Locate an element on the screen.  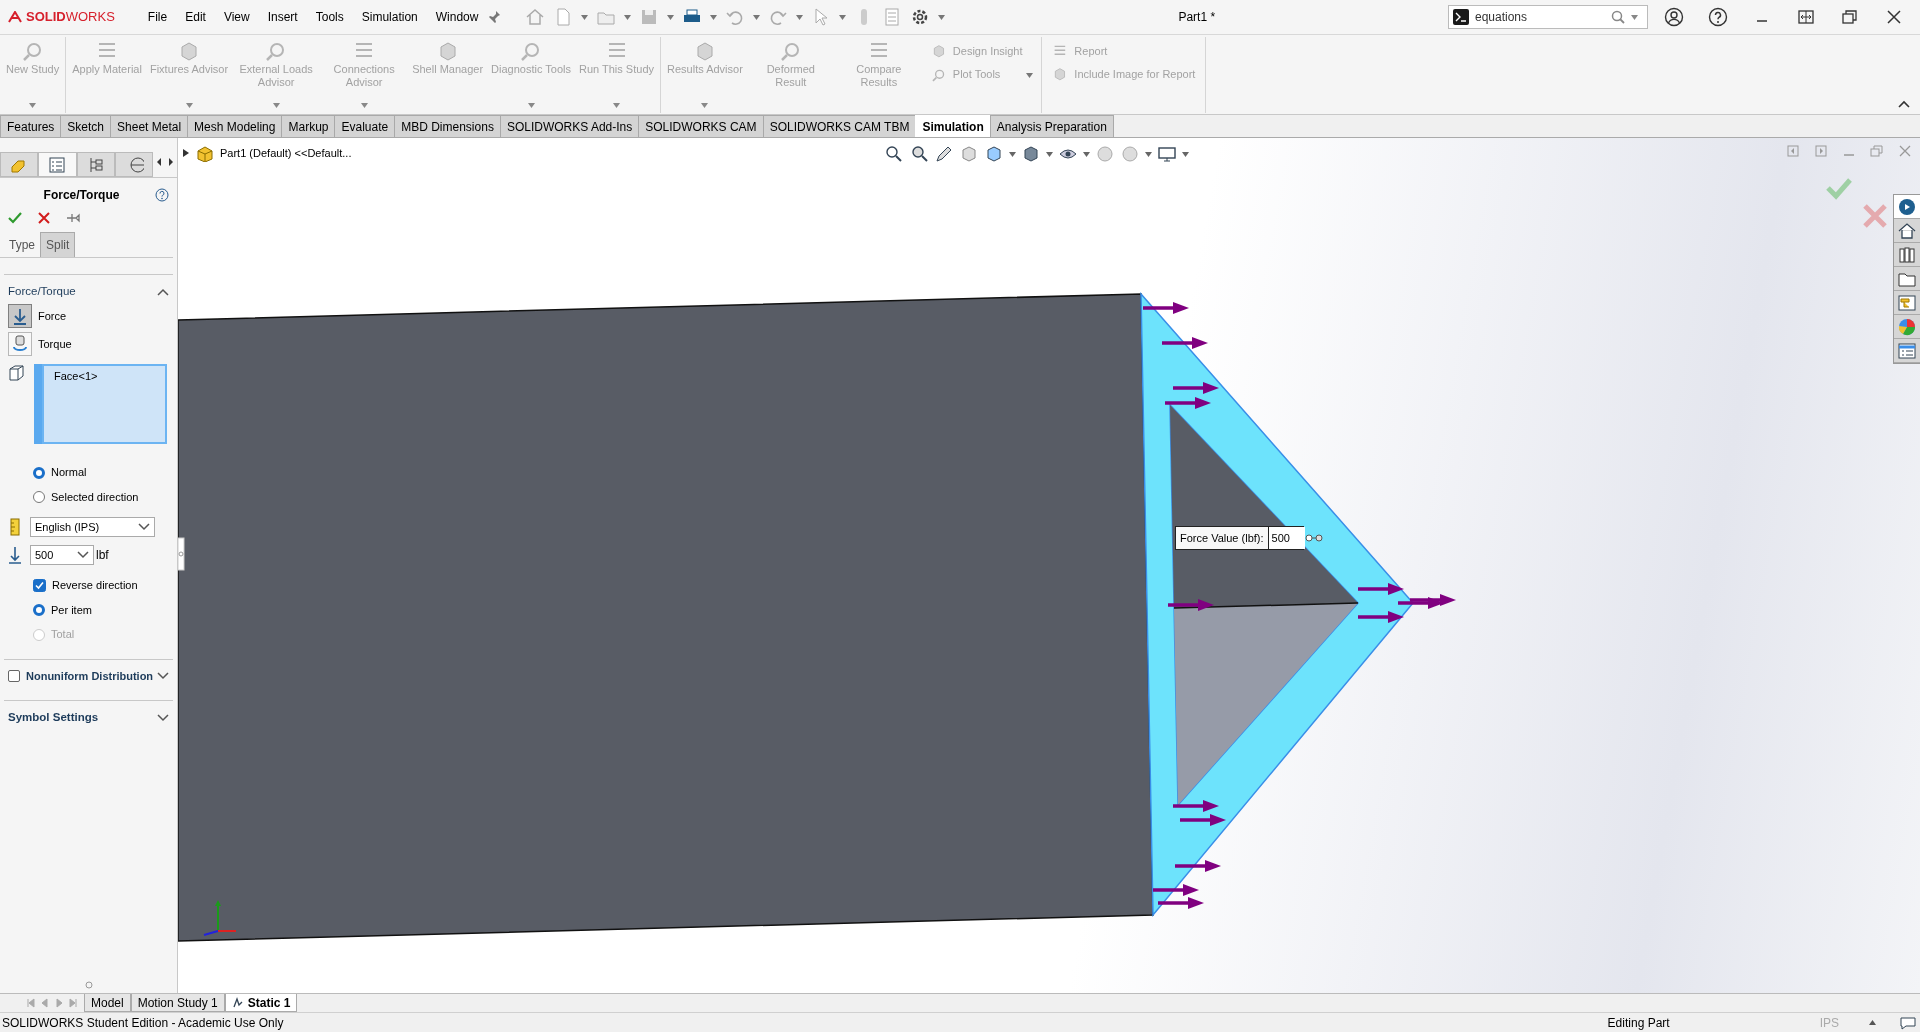
popup-value-field: 500 is located at coordinates (1286, 538).